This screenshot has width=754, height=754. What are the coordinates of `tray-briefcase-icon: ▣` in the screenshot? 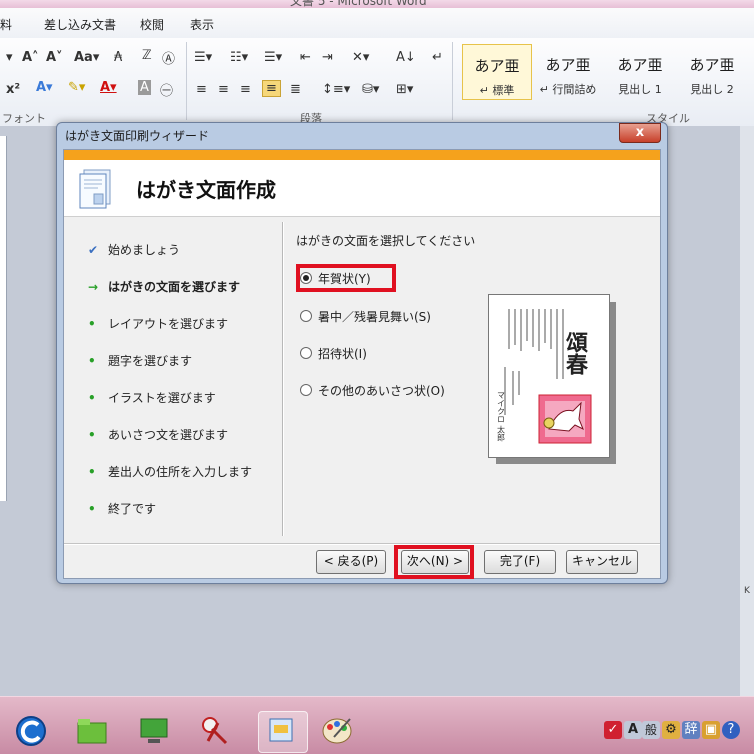 It's located at (711, 730).